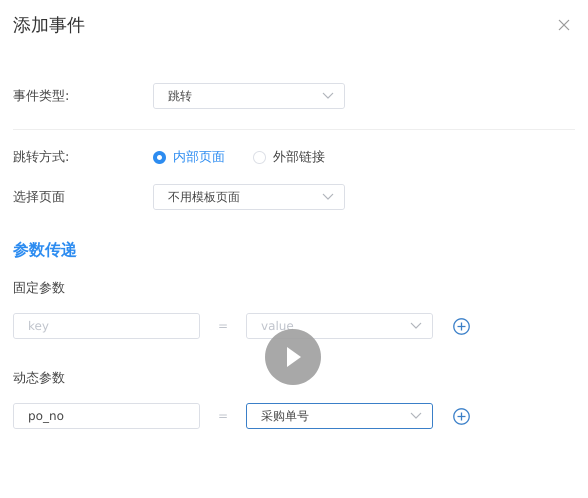 Image resolution: width=588 pixels, height=498 pixels. What do you see at coordinates (106, 416) in the screenshot?
I see `key-input: po_no` at bounding box center [106, 416].